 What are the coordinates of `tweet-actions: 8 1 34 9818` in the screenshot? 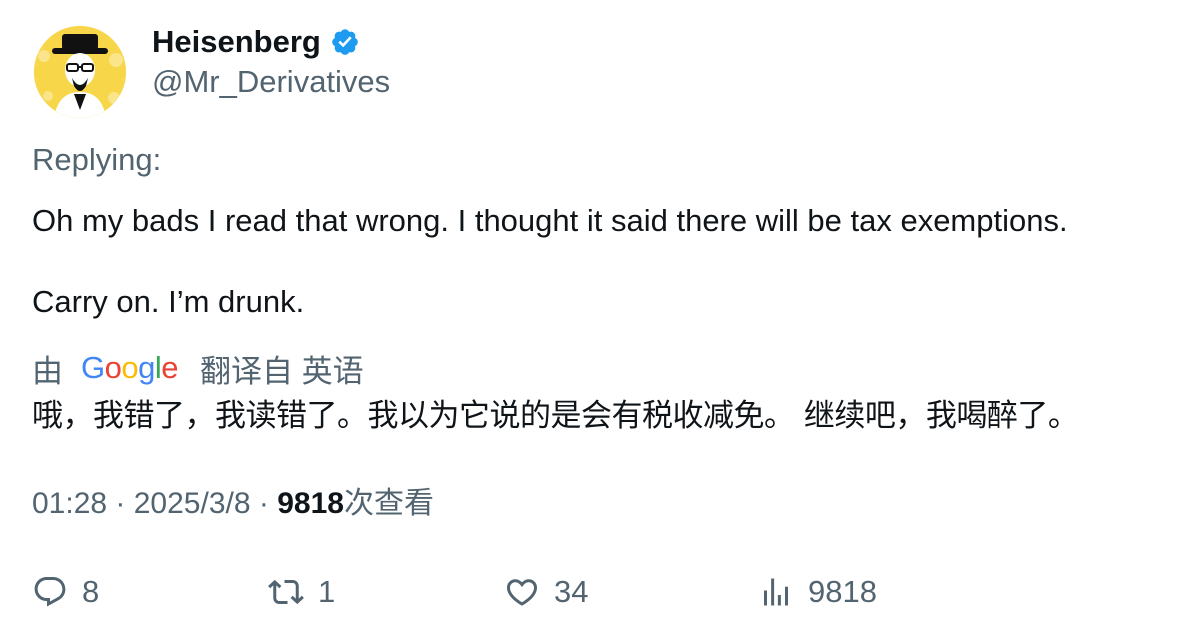 It's located at (598, 592).